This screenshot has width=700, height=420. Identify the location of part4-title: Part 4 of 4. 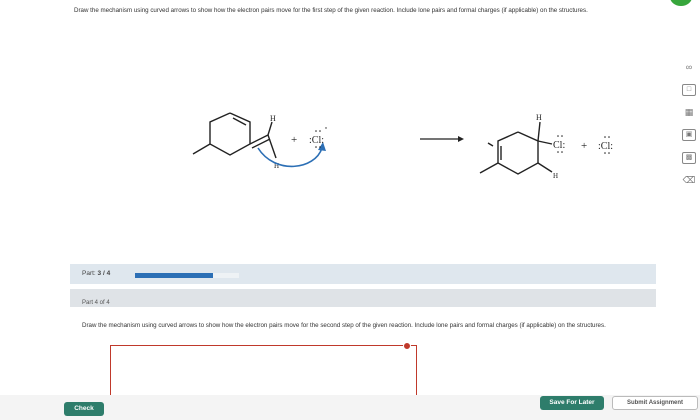
(96, 303).